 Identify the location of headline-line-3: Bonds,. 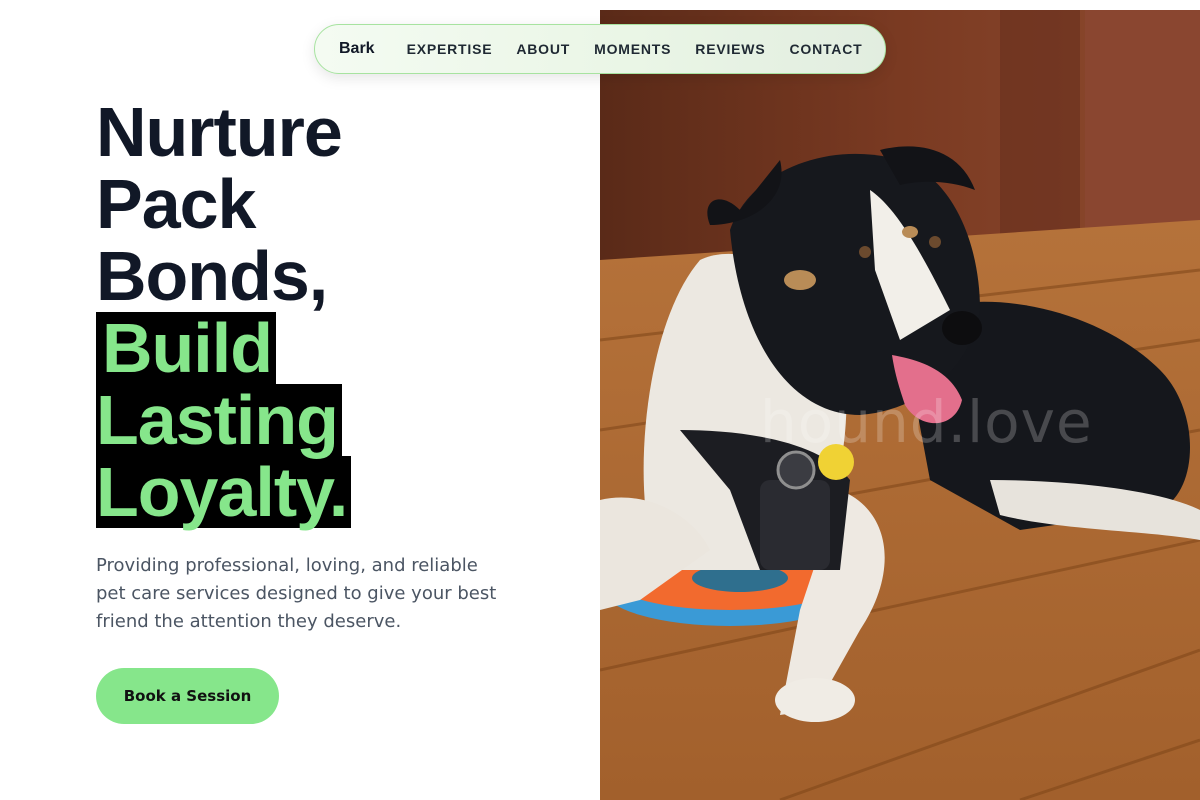
(212, 276).